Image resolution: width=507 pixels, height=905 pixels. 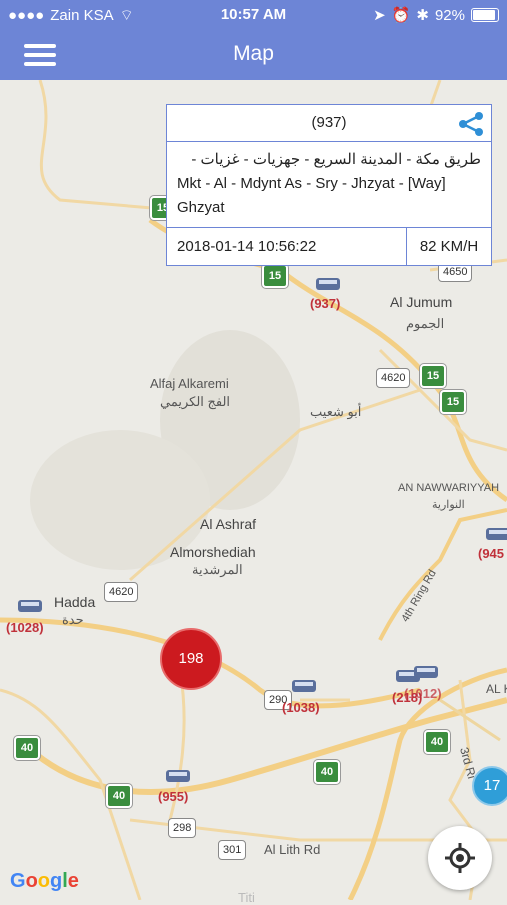 I want to click on place-label: AL K, so click(x=496, y=689).